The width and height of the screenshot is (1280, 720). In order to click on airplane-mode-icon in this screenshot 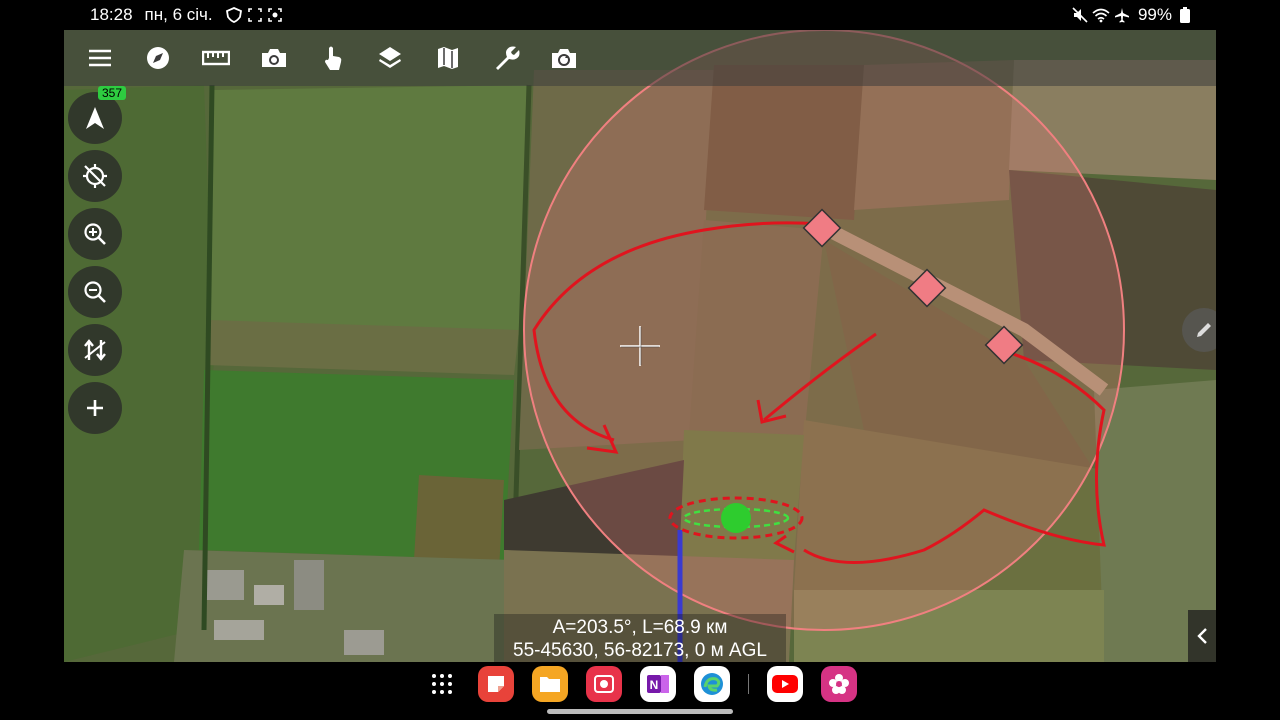, I will do `click(1121, 15)`.